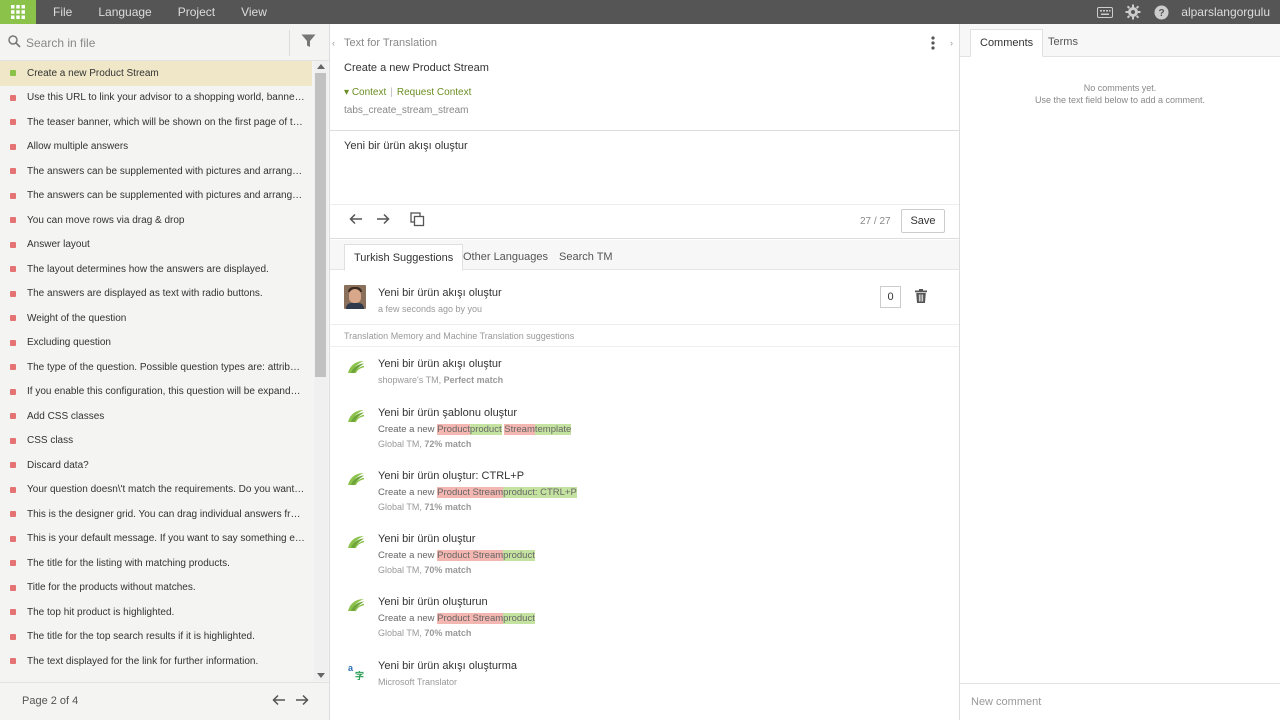  What do you see at coordinates (433, 602) in the screenshot?
I see `suggestion-text: Yeni bir ürün oluşturun` at bounding box center [433, 602].